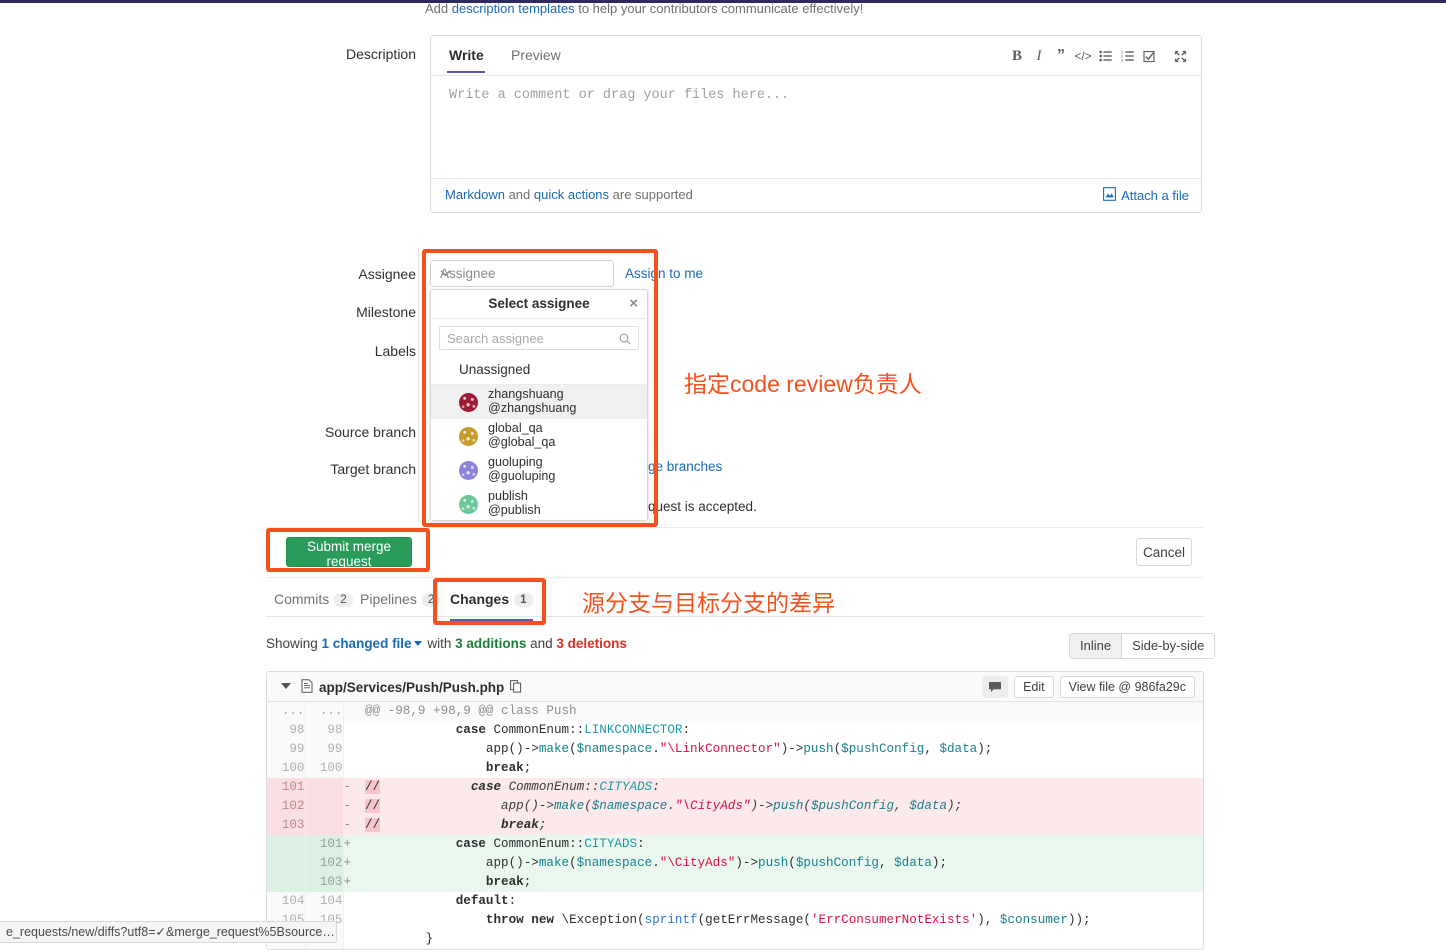  Describe the element at coordinates (286, 844) in the screenshot. I see `diff-old-line-number` at that location.